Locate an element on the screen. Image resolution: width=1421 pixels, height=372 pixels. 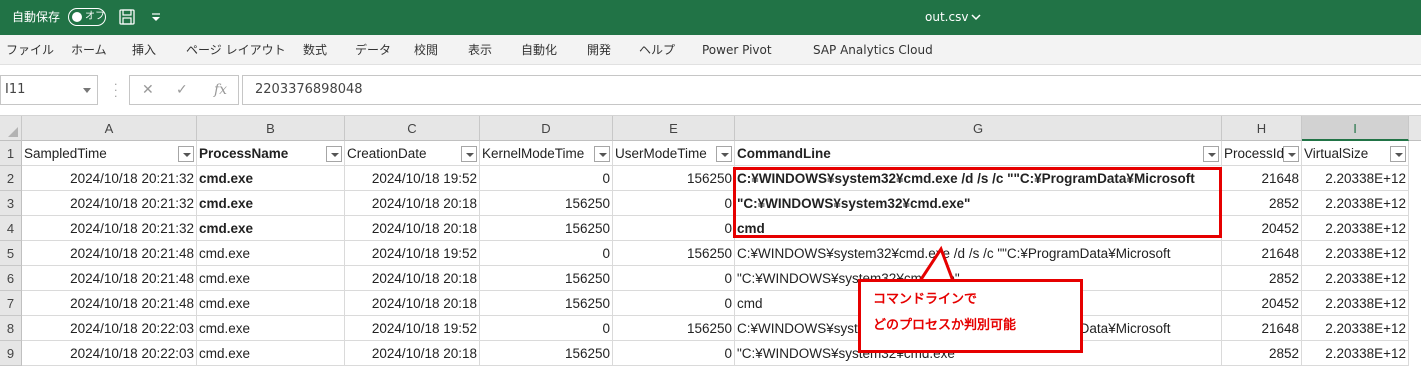
row-header: 2 is located at coordinates (11, 178).